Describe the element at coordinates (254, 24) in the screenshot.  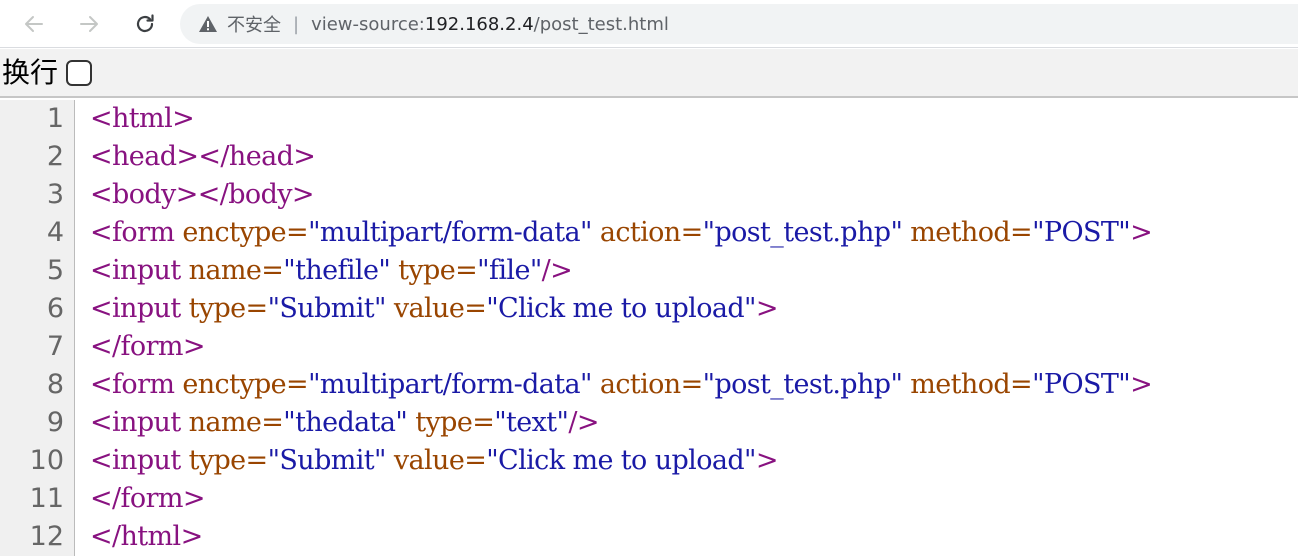
I see `security-status: 不安全` at that location.